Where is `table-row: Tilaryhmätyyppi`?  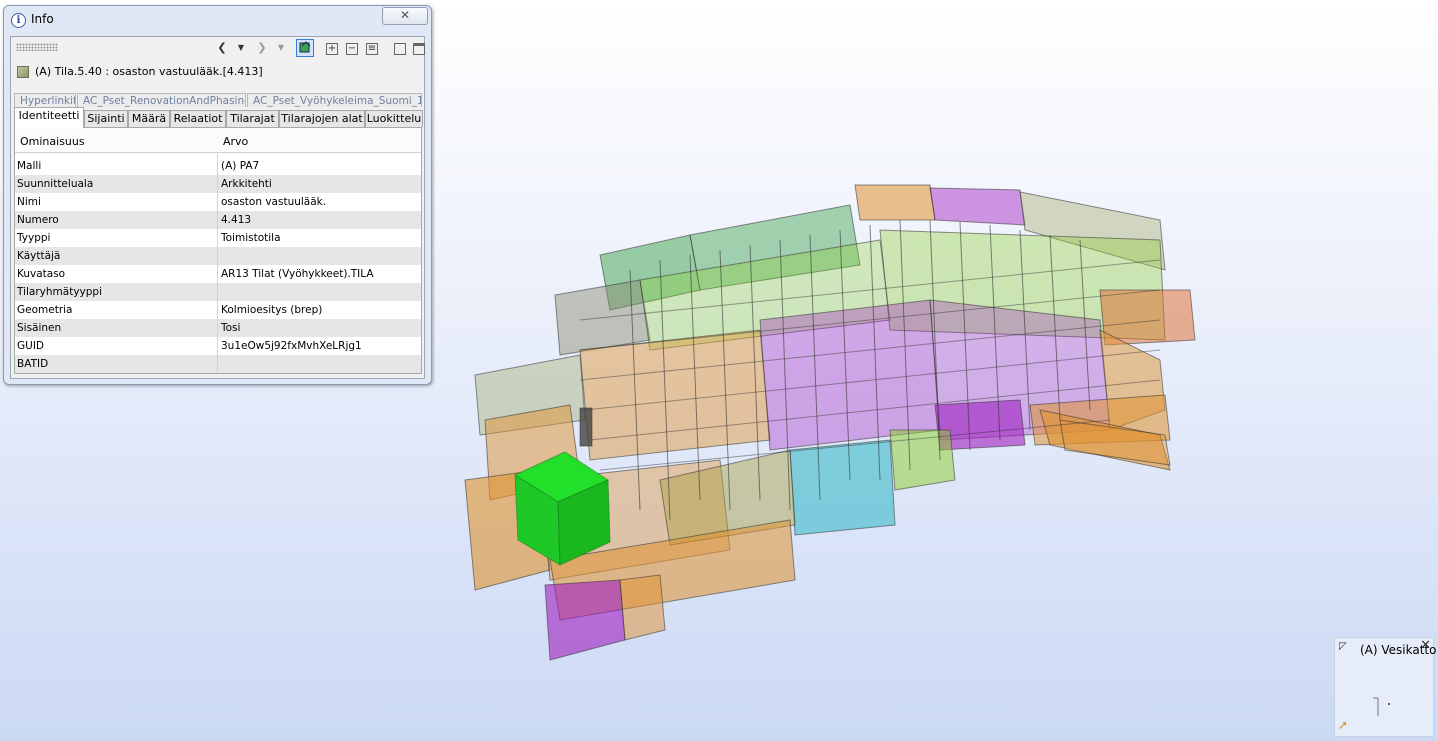 table-row: Tilaryhmätyyppi is located at coordinates (218, 292).